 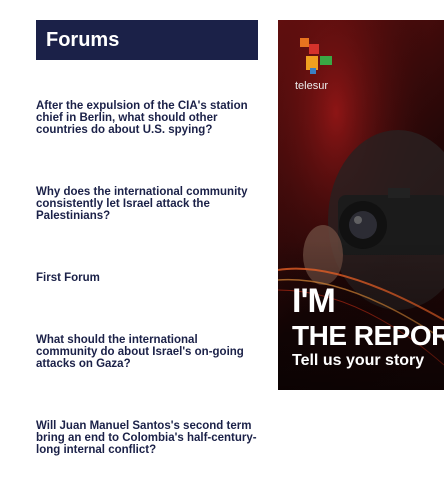 I want to click on forum-link-first-forum: First Forum, so click(x=147, y=278).